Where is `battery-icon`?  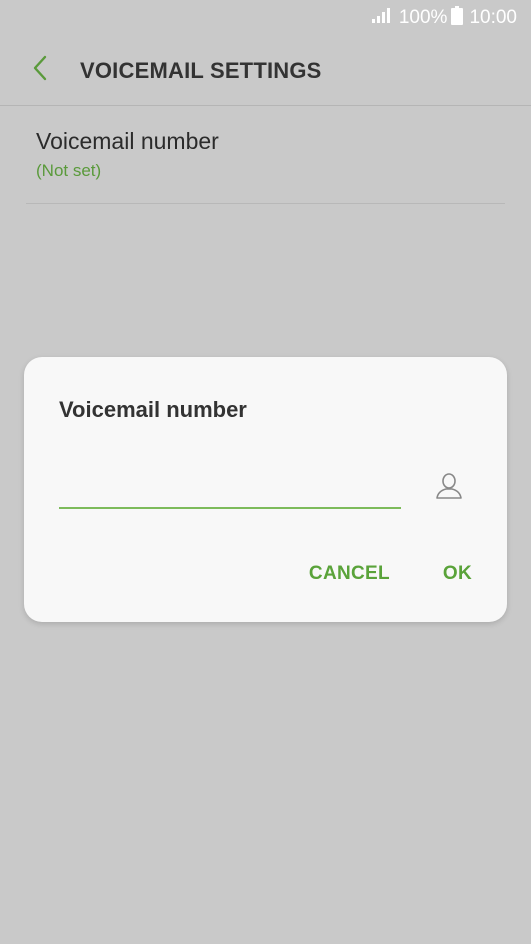
battery-icon is located at coordinates (457, 18).